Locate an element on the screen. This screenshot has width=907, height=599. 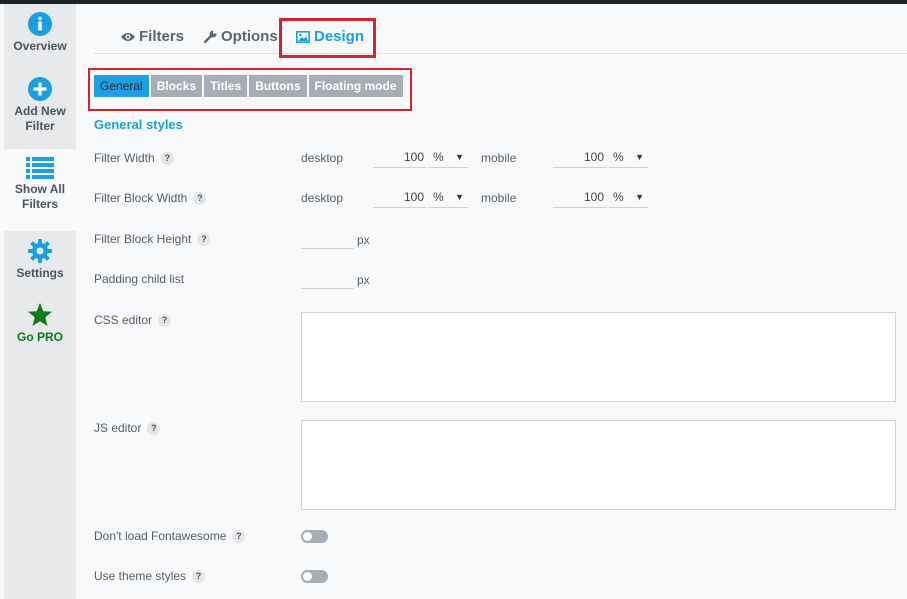
padding-child-list-label: Padding child list is located at coordinates (139, 279).